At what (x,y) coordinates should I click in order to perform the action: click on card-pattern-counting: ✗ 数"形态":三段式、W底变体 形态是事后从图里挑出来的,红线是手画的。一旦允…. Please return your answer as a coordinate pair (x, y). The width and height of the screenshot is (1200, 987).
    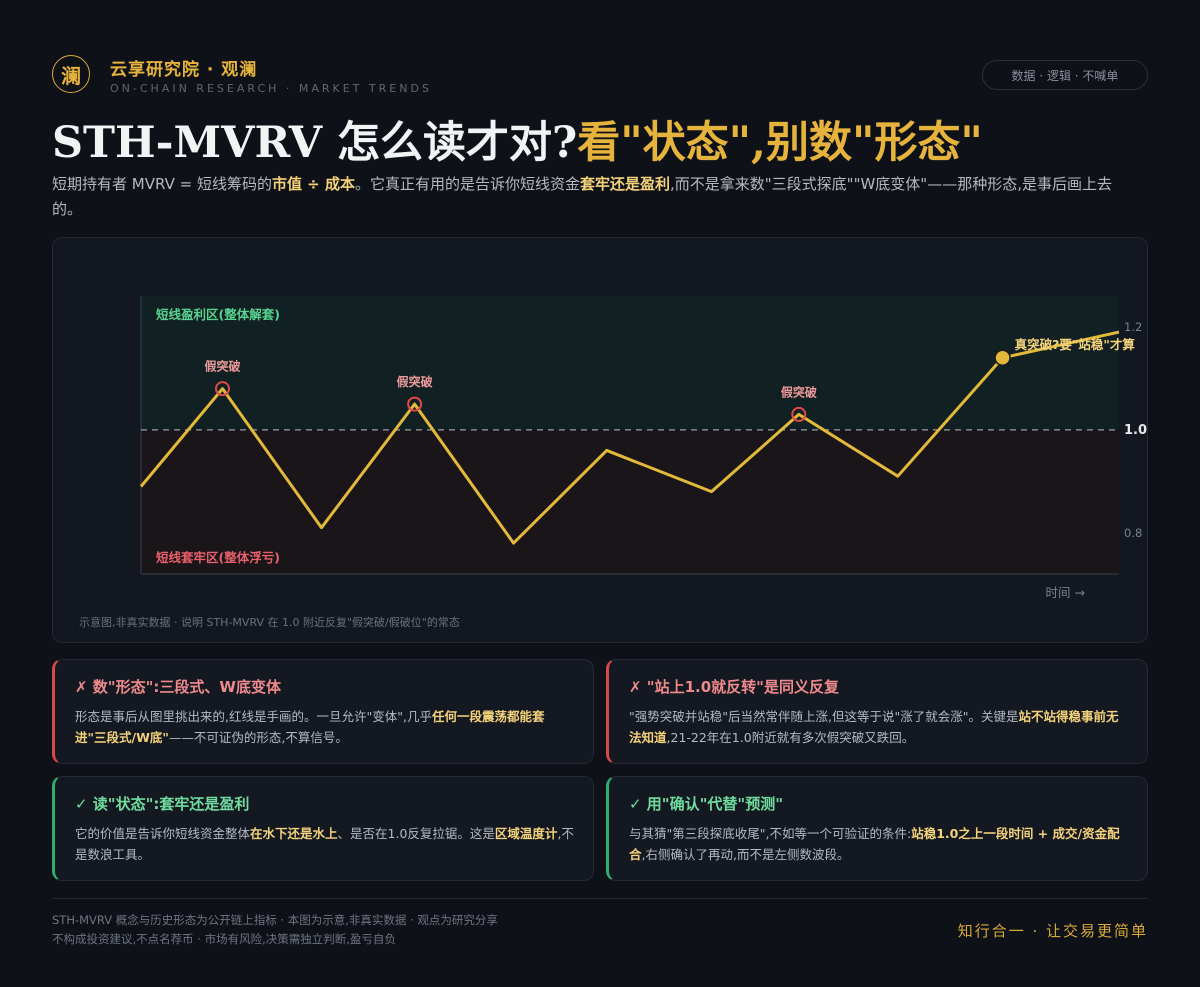
    Looking at the image, I should click on (323, 711).